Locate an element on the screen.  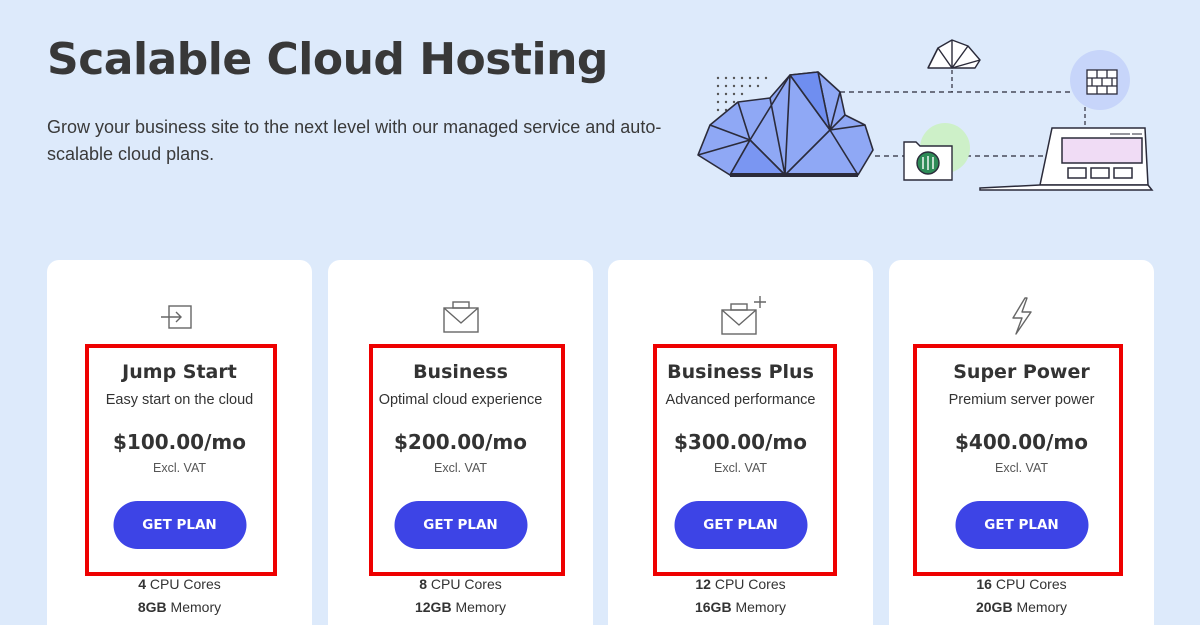
spec-memory: 12GB Memory is located at coordinates (460, 607).